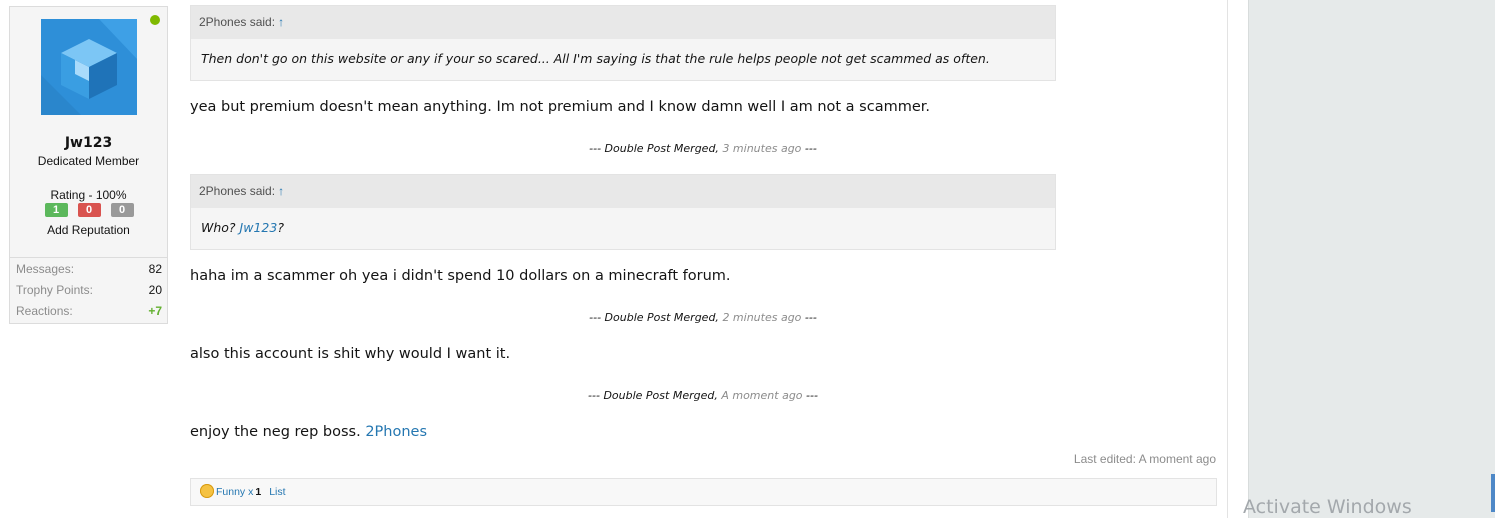 This screenshot has height=518, width=1495. What do you see at coordinates (155, 311) in the screenshot?
I see `stat-value: +7` at bounding box center [155, 311].